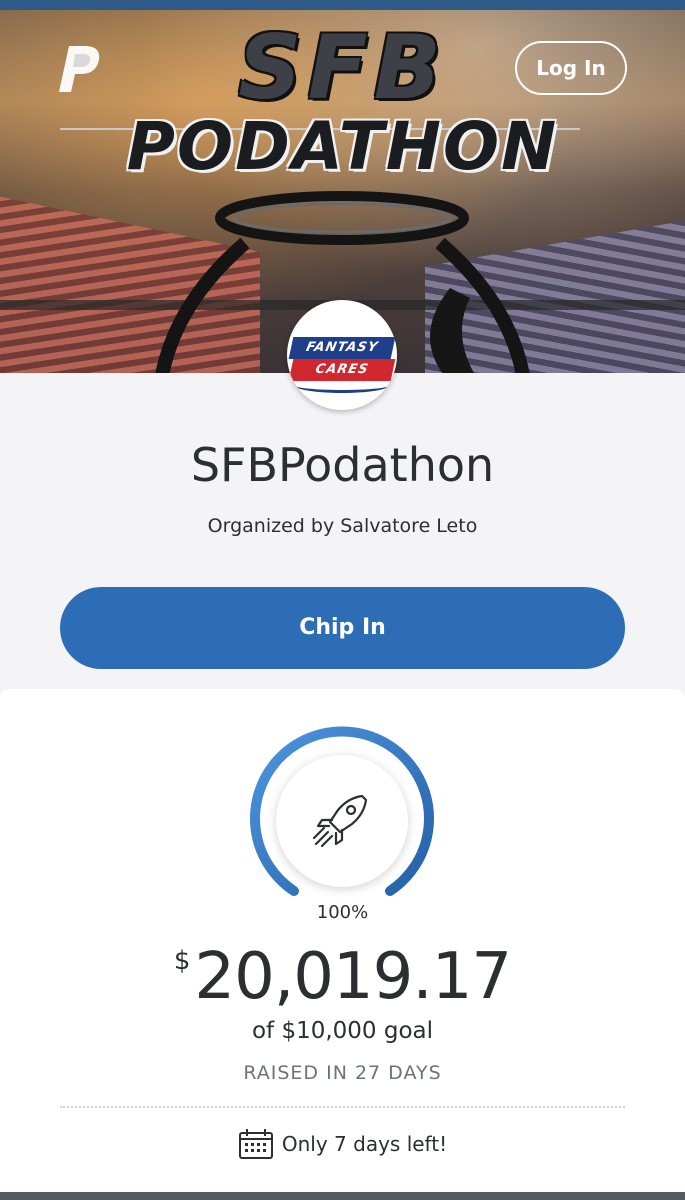  What do you see at coordinates (342, 348) in the screenshot?
I see `avatar-logo-top: FANTASY` at bounding box center [342, 348].